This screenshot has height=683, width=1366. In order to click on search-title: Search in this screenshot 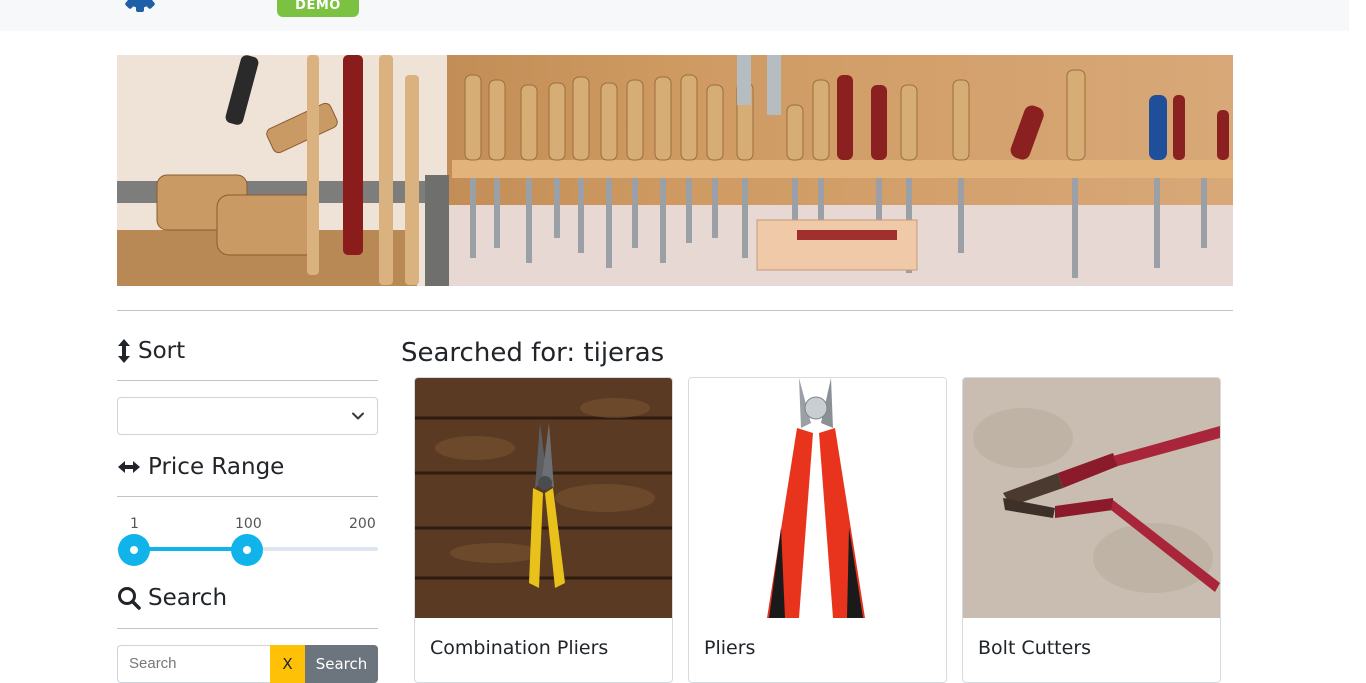, I will do `click(188, 598)`.